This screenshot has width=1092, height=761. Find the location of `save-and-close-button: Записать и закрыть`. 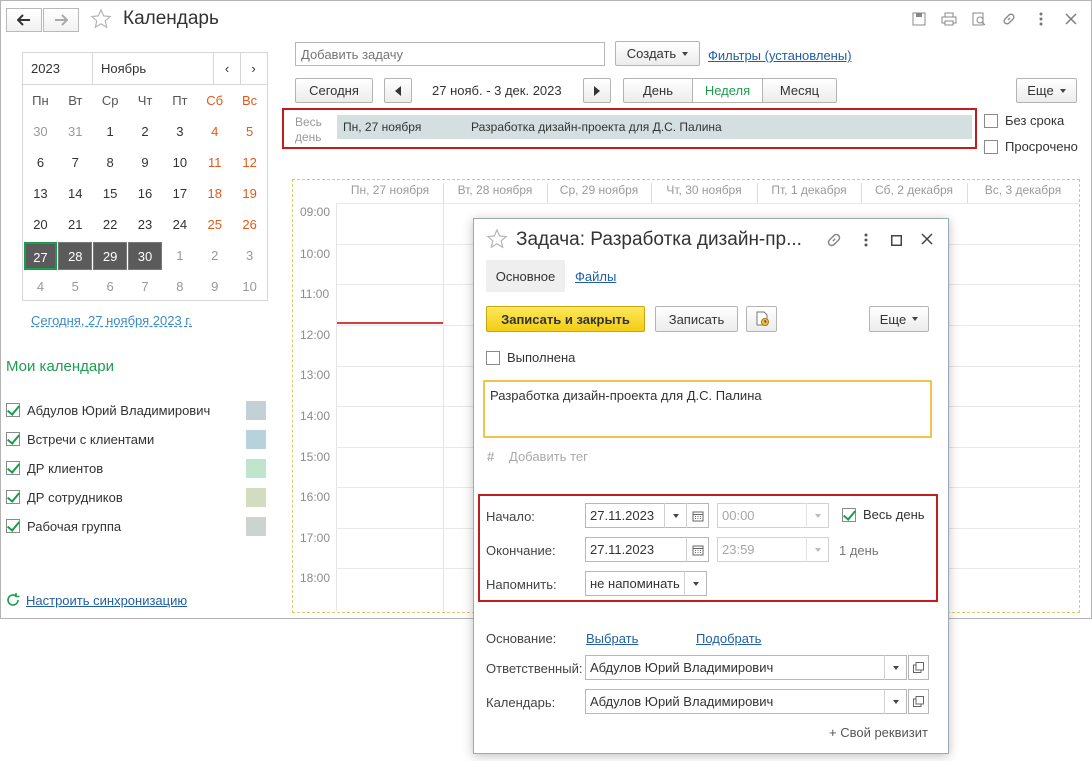

save-and-close-button: Записать и закрыть is located at coordinates (565, 319).